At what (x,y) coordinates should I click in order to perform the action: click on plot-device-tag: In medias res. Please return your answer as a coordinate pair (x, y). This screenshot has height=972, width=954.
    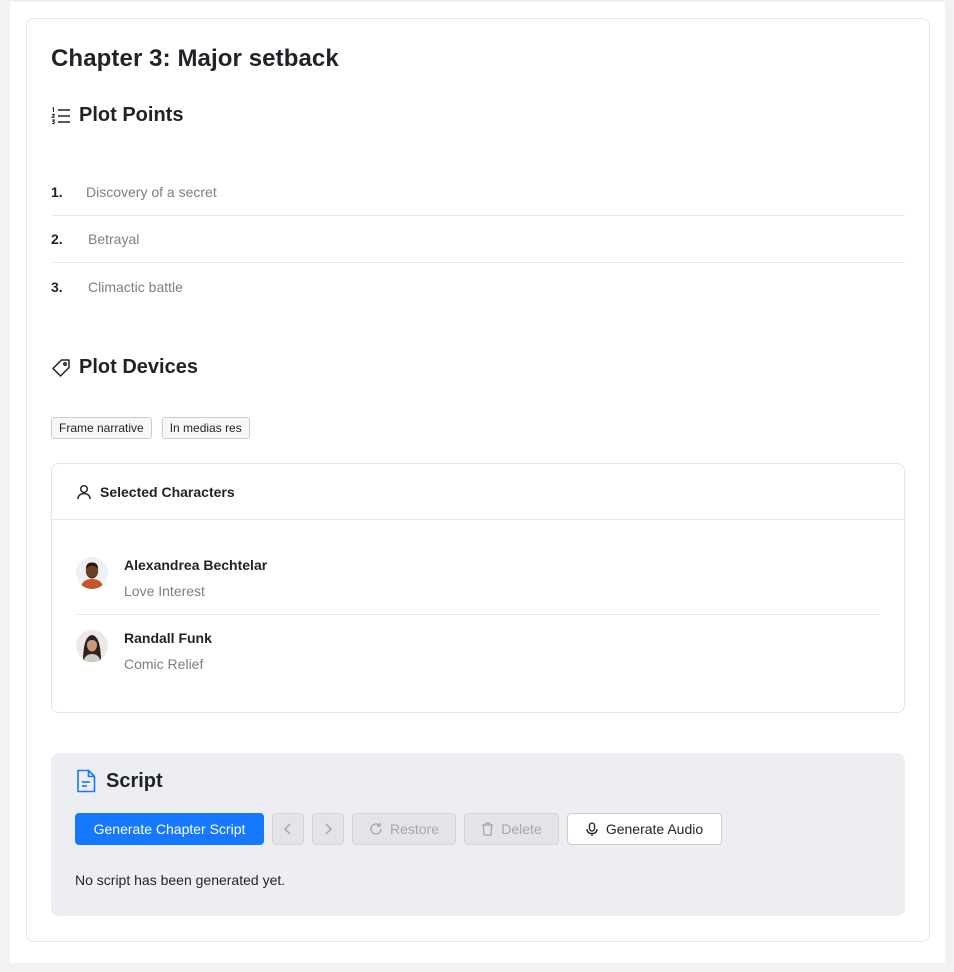
    Looking at the image, I should click on (205, 428).